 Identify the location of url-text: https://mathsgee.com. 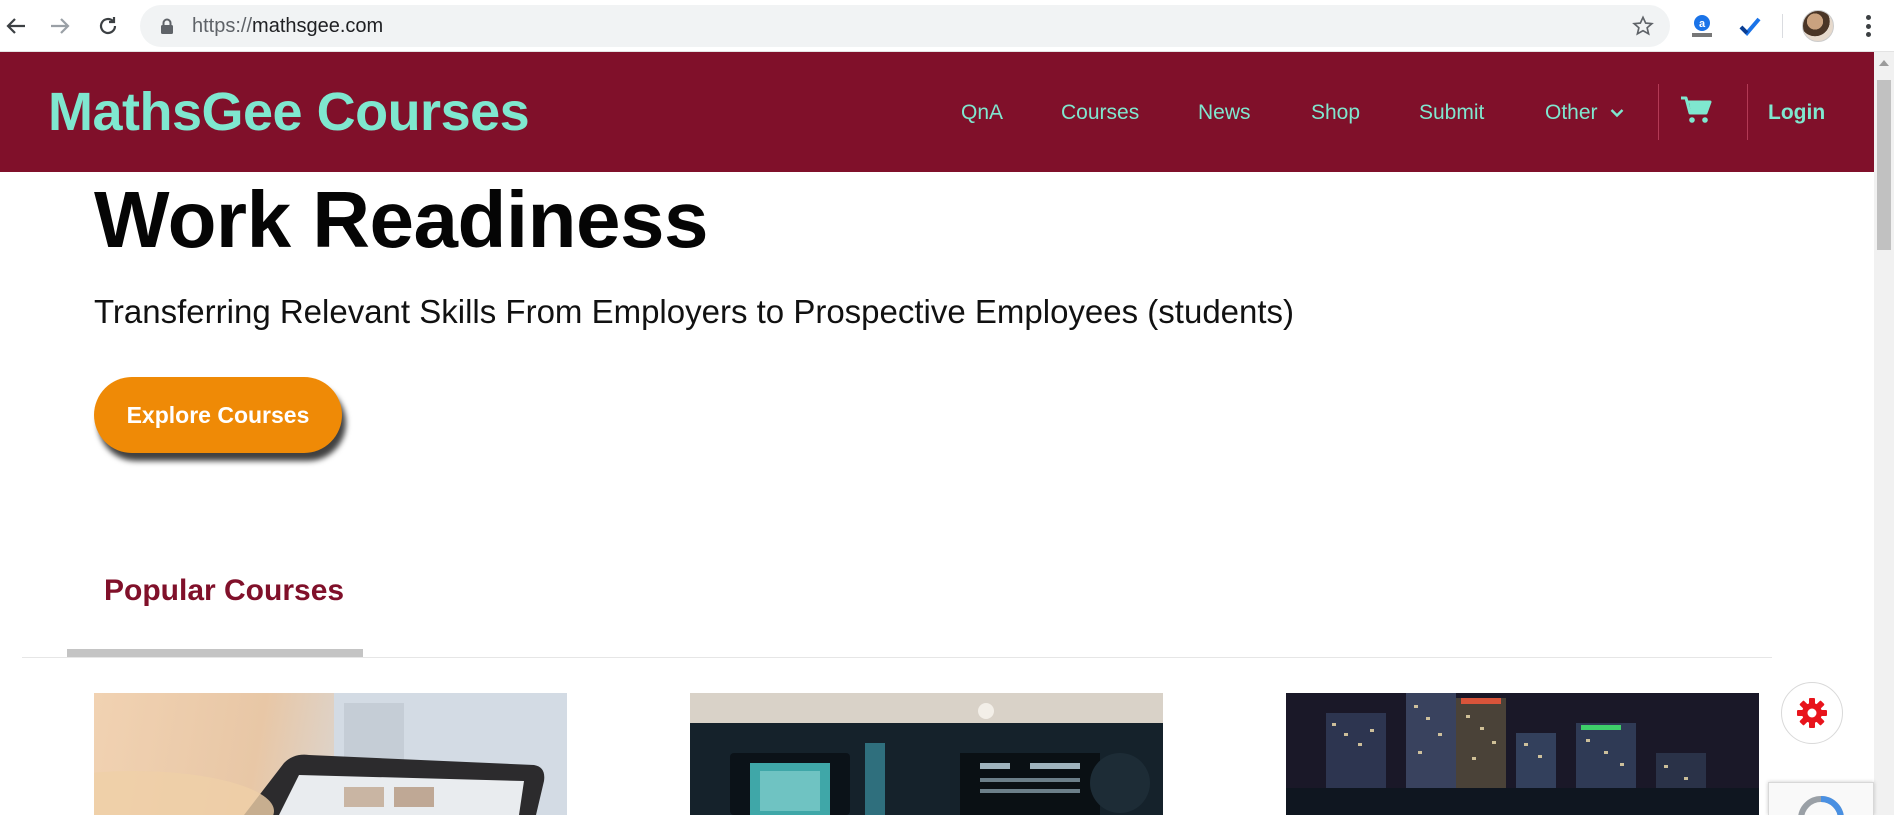
(287, 26).